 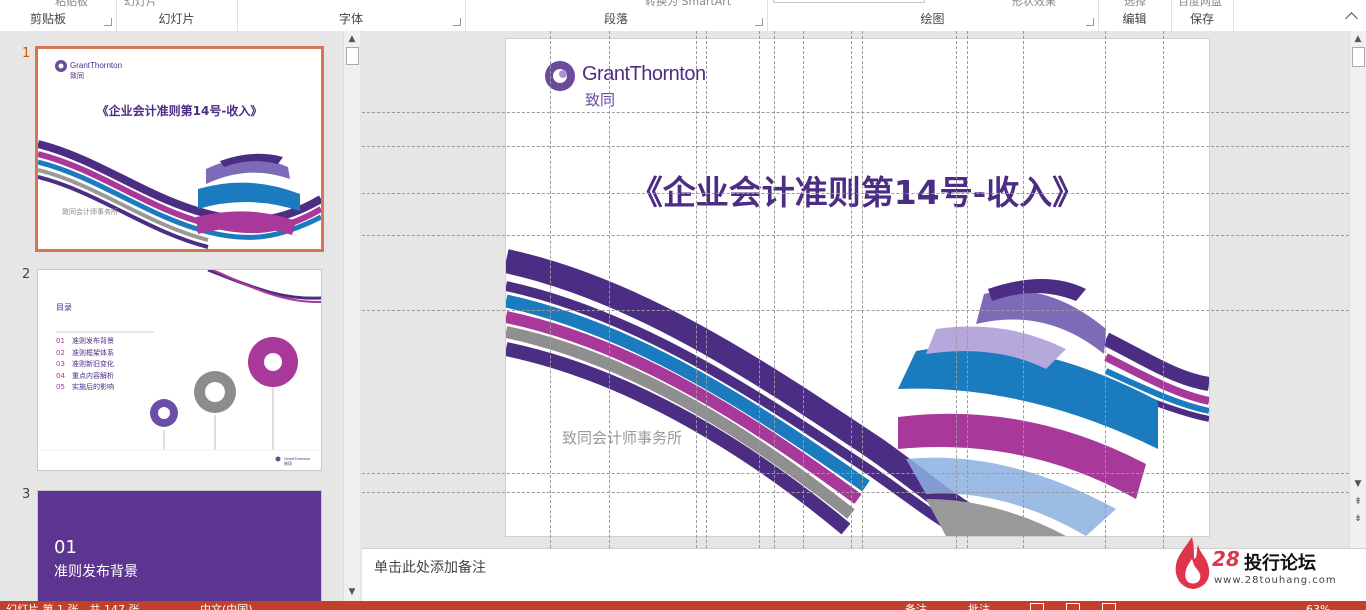 I want to click on ribbon-group-font: 字体, so click(x=351, y=15).